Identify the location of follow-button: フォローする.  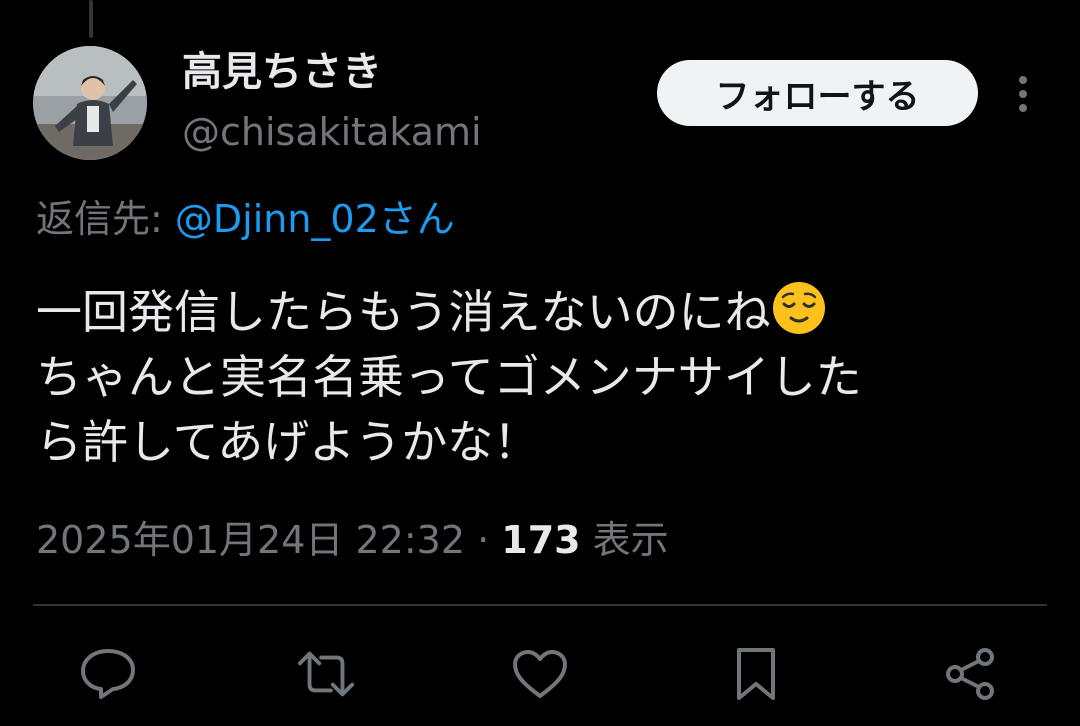
(817, 93).